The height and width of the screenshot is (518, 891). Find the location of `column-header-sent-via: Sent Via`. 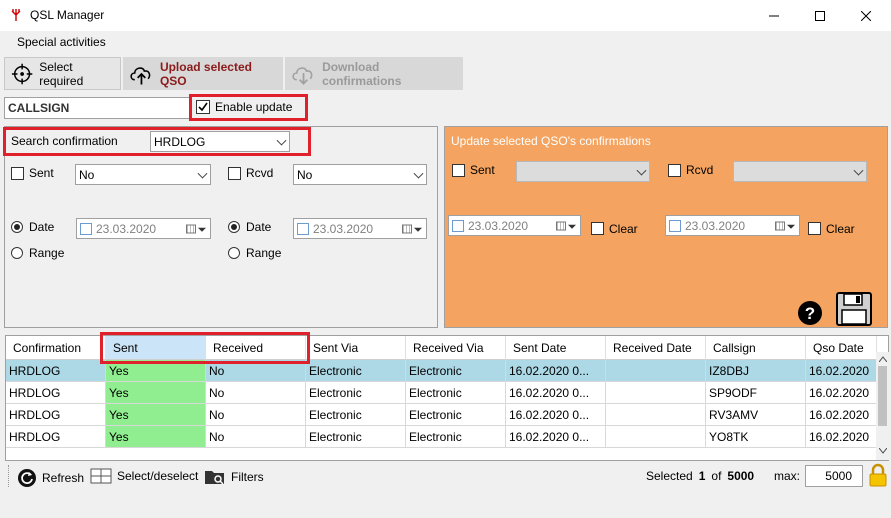

column-header-sent-via: Sent Via is located at coordinates (356, 348).